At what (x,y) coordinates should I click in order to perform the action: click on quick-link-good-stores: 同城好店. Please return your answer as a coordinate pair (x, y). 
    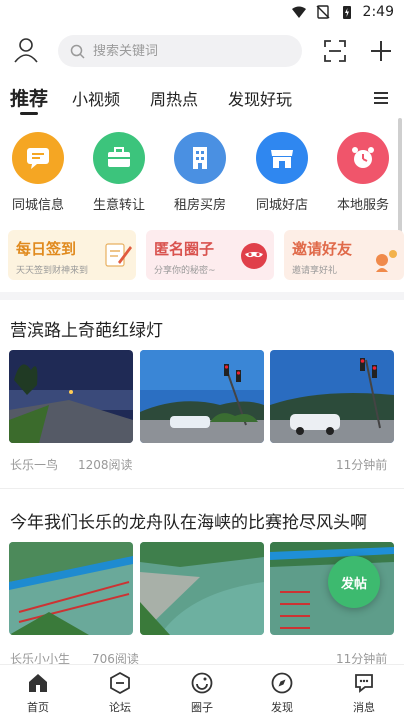
    Looking at the image, I should click on (282, 172).